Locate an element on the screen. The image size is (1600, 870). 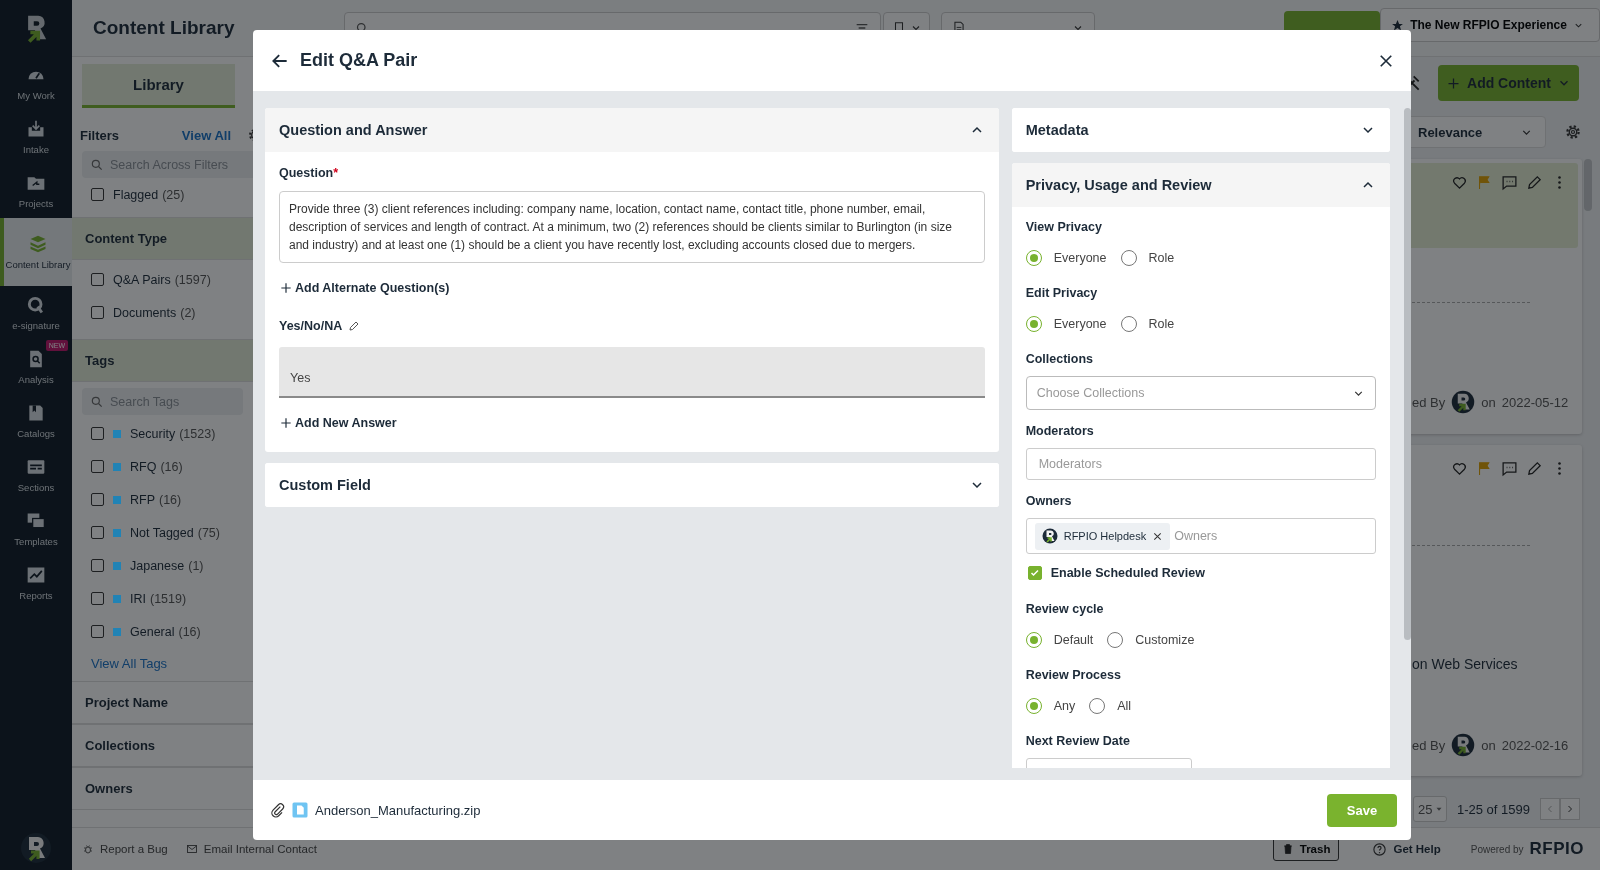
collections-dropdown: Choose Collections is located at coordinates (1200, 393).